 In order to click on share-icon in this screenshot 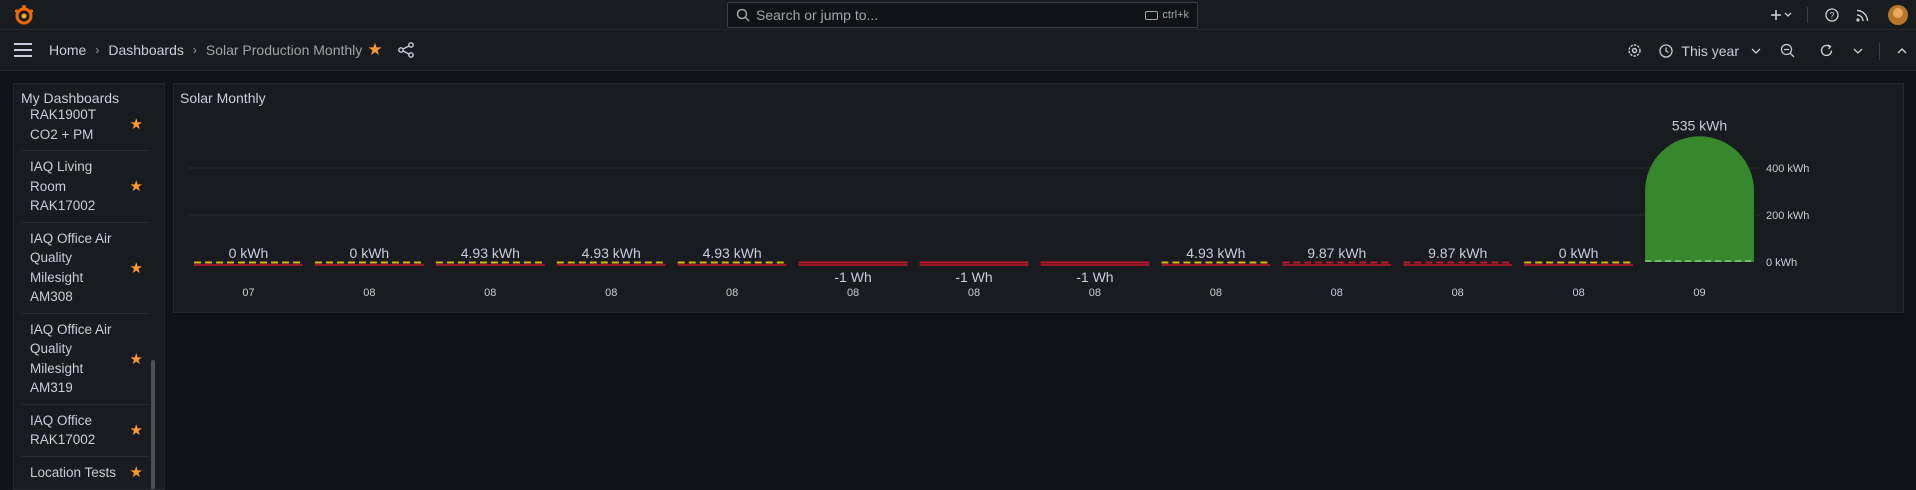, I will do `click(406, 50)`.